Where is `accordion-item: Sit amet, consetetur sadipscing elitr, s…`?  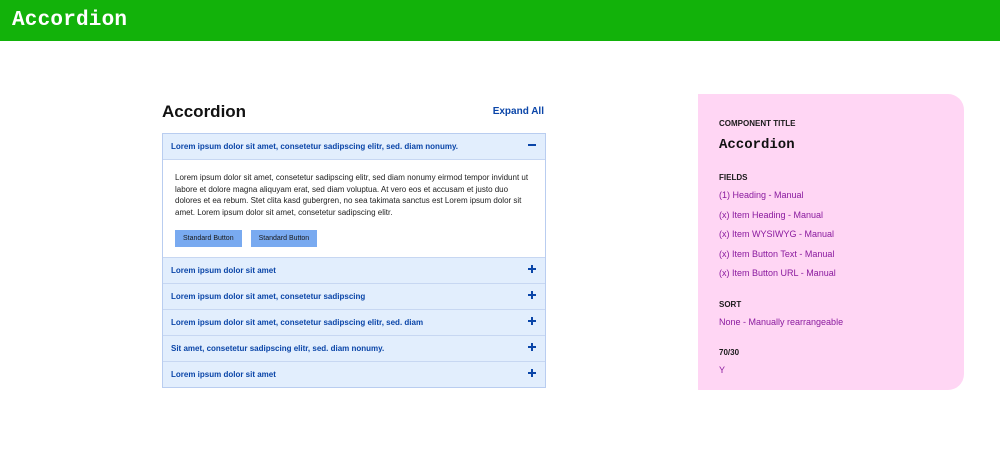 accordion-item: Sit amet, consetetur sadipscing elitr, s… is located at coordinates (354, 348).